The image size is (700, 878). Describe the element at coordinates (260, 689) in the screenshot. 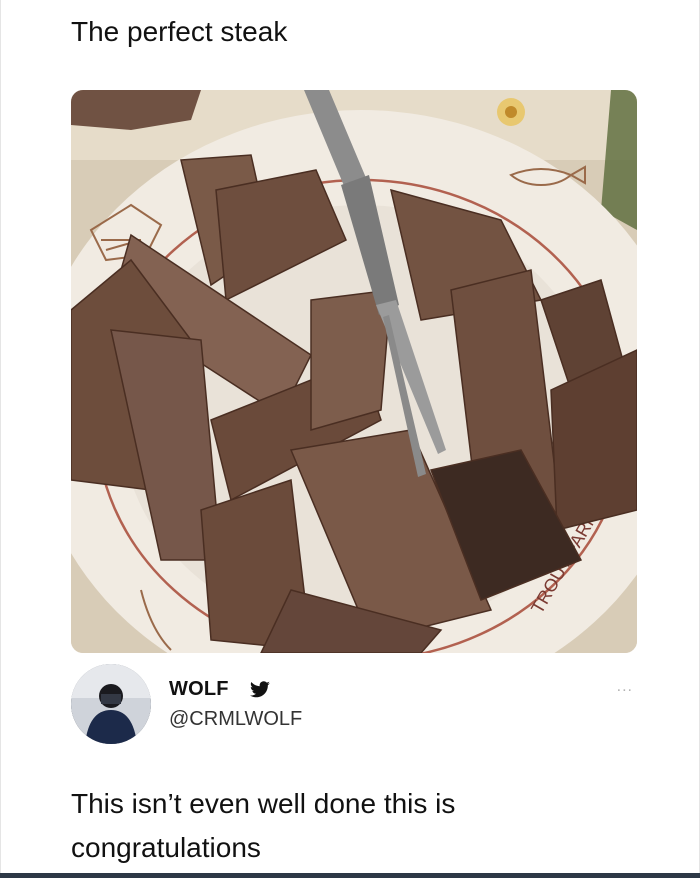

I see `twitter-bird-icon` at that location.